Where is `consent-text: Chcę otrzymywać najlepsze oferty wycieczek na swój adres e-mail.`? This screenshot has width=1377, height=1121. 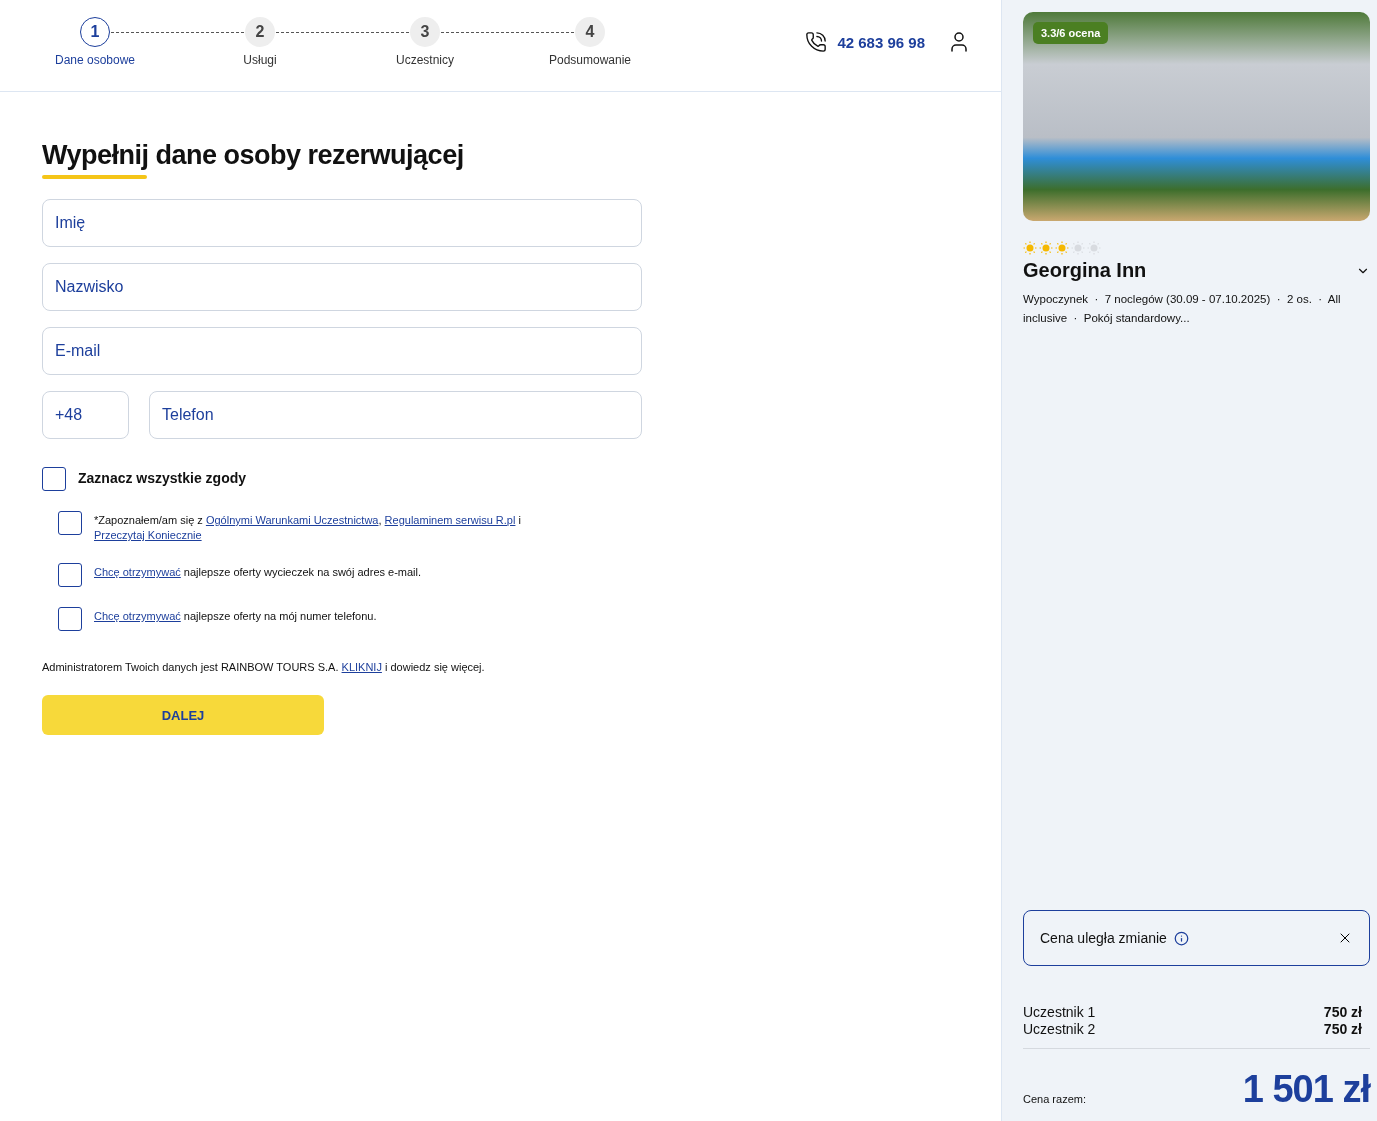
consent-text: Chcę otrzymywać najlepsze oferty wycieczek na swój adres e-mail. is located at coordinates (258, 572).